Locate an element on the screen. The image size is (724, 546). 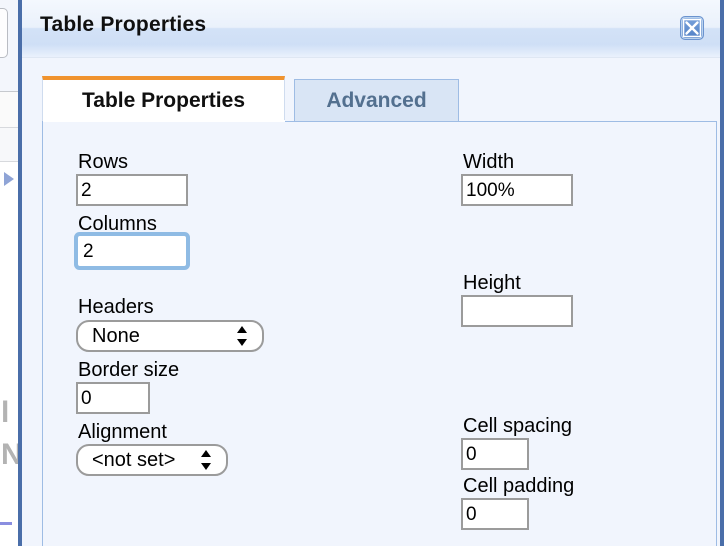
alignment-label: Alignment is located at coordinates (122, 432).